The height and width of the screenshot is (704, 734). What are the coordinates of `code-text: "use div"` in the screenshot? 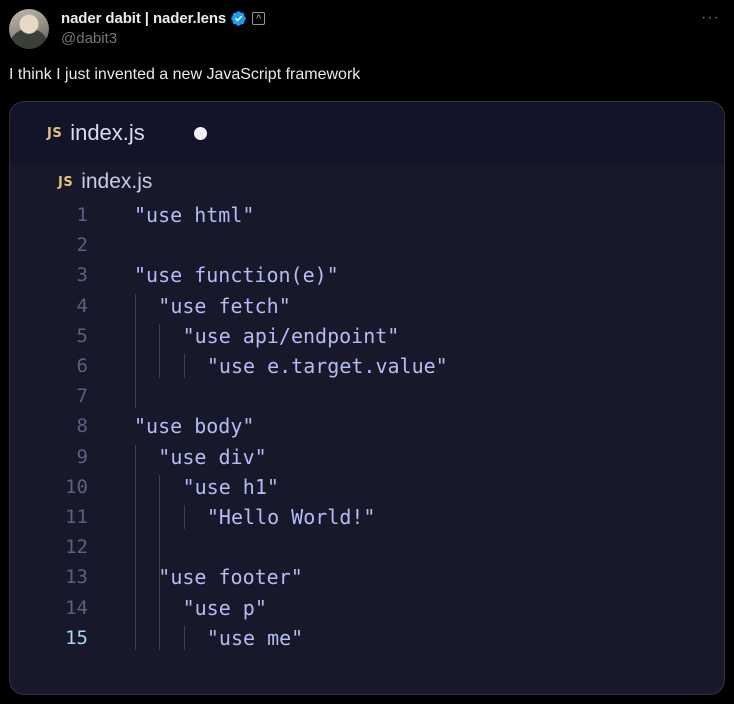 It's located at (212, 456).